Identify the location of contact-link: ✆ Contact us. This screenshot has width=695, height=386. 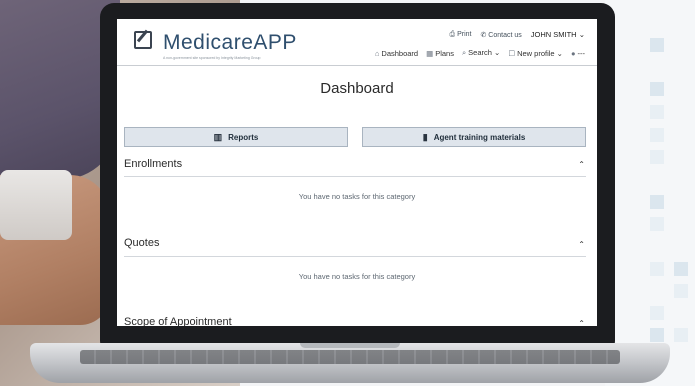
(500, 35).